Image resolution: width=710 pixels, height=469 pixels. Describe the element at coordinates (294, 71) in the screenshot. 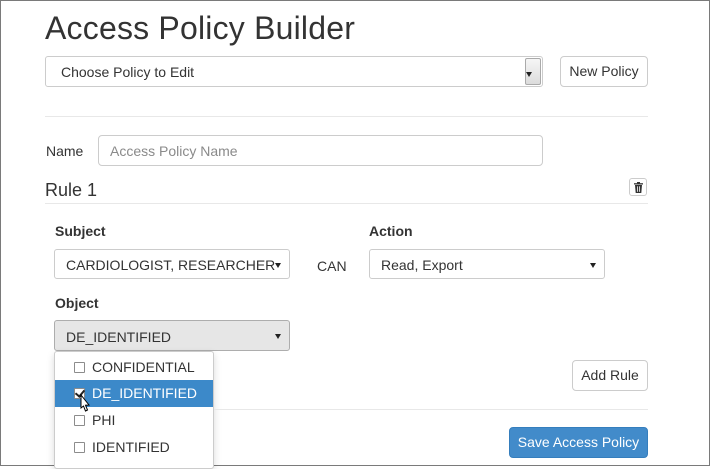

I see `policy-select: Choose Policy to Edit` at that location.